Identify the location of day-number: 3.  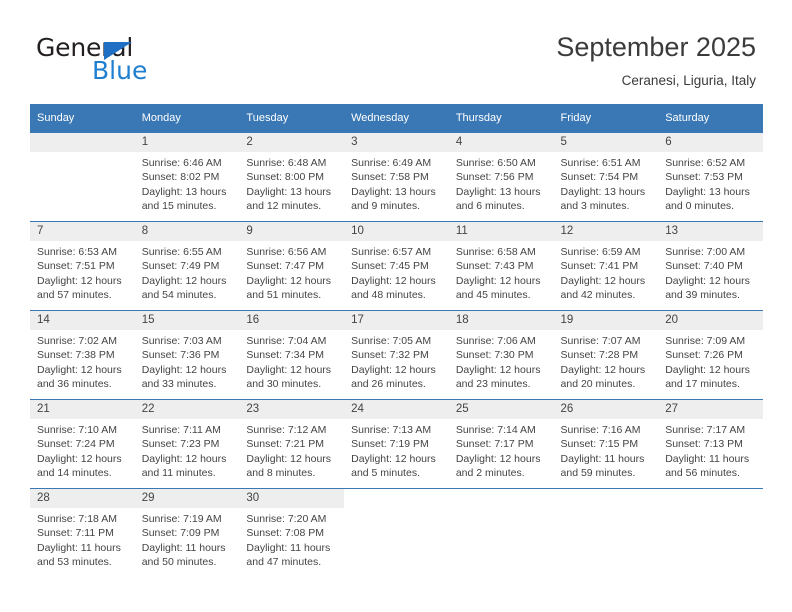
(396, 142).